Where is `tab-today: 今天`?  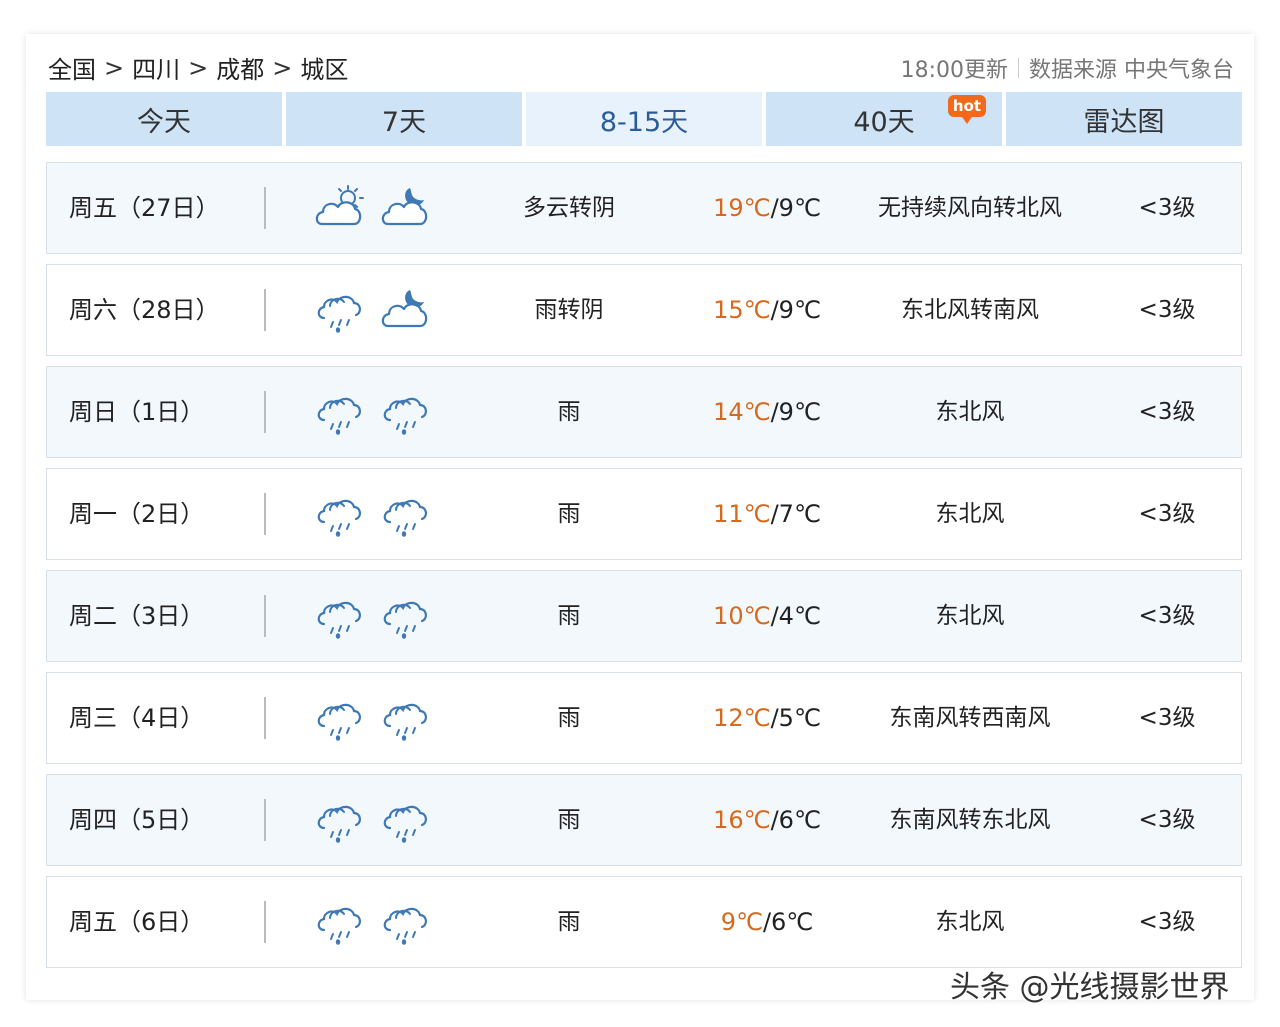
tab-today: 今天 is located at coordinates (164, 119).